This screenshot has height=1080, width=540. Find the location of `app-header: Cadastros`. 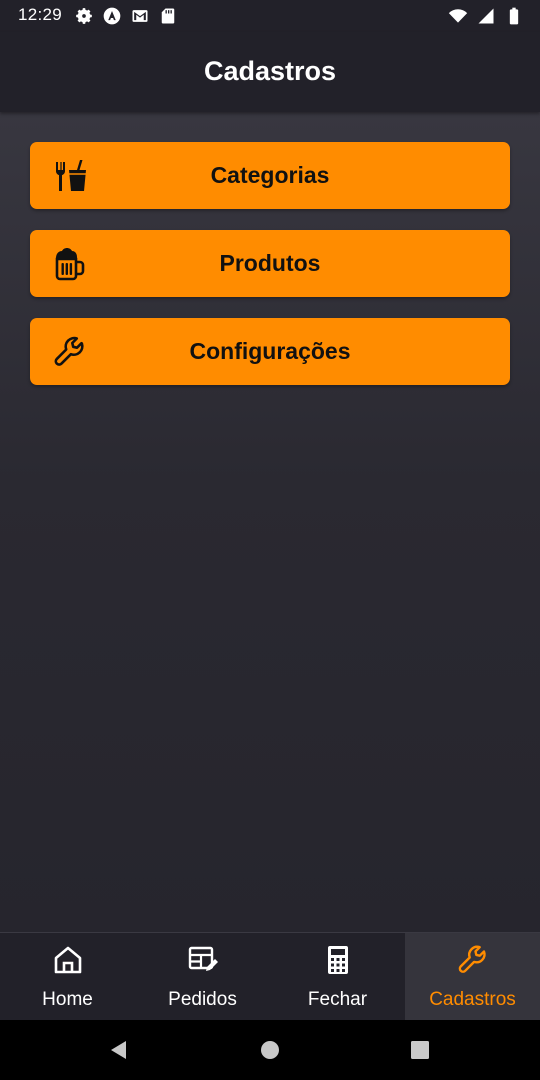

app-header: Cadastros is located at coordinates (270, 72).